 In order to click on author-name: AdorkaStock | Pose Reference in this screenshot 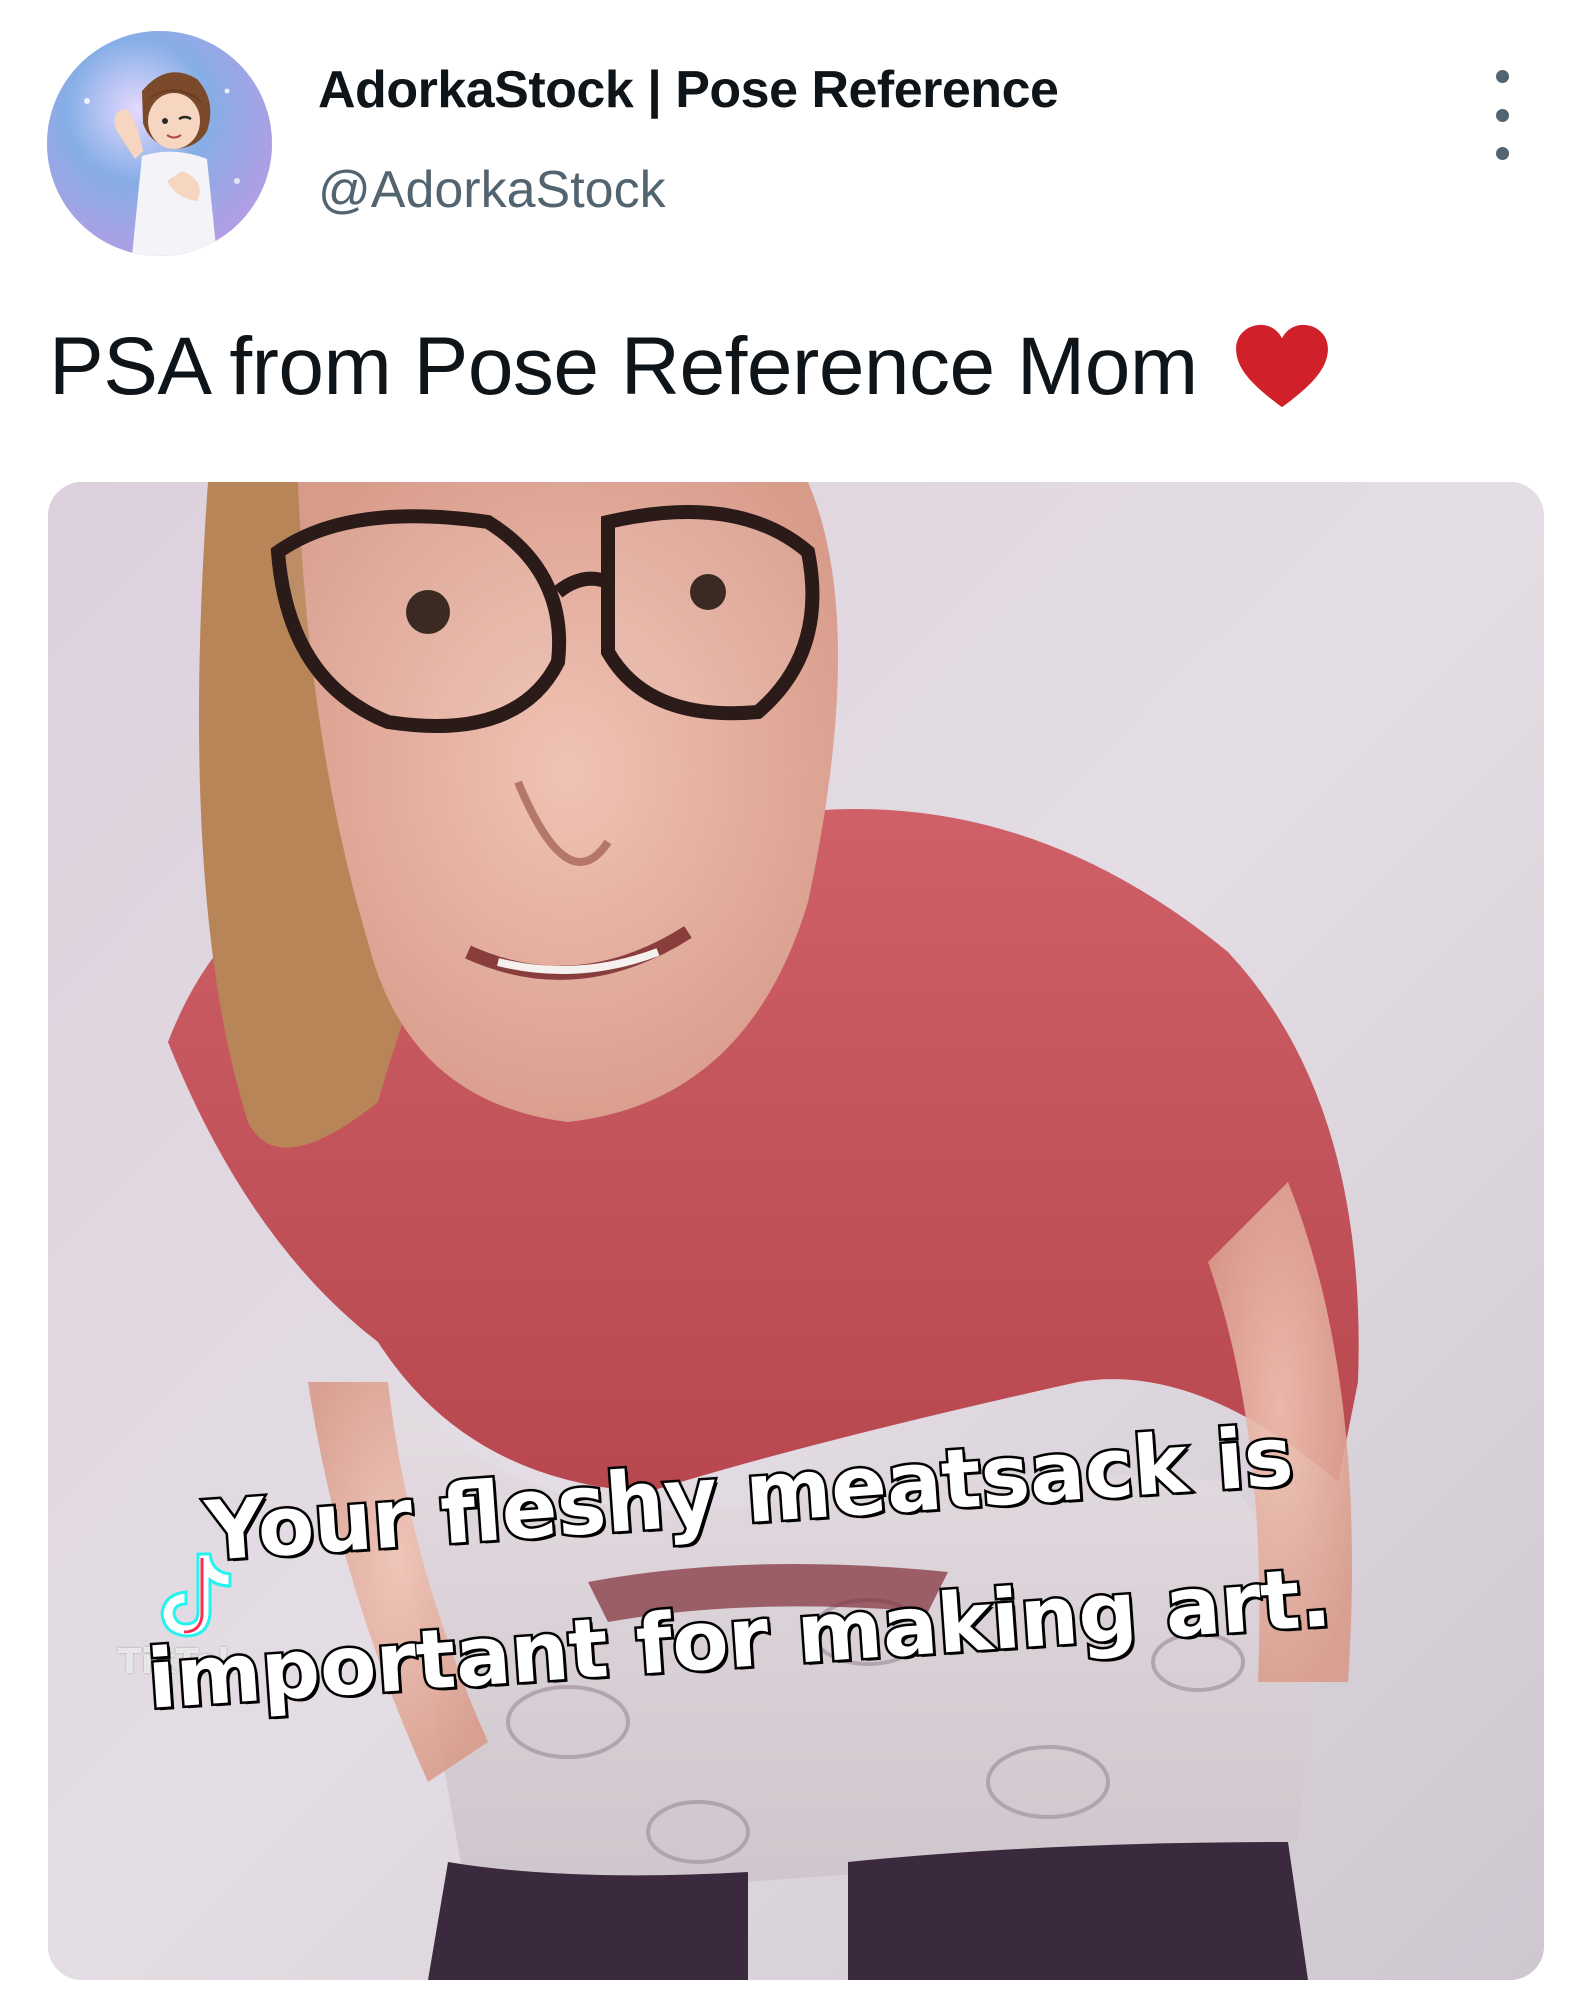, I will do `click(688, 90)`.